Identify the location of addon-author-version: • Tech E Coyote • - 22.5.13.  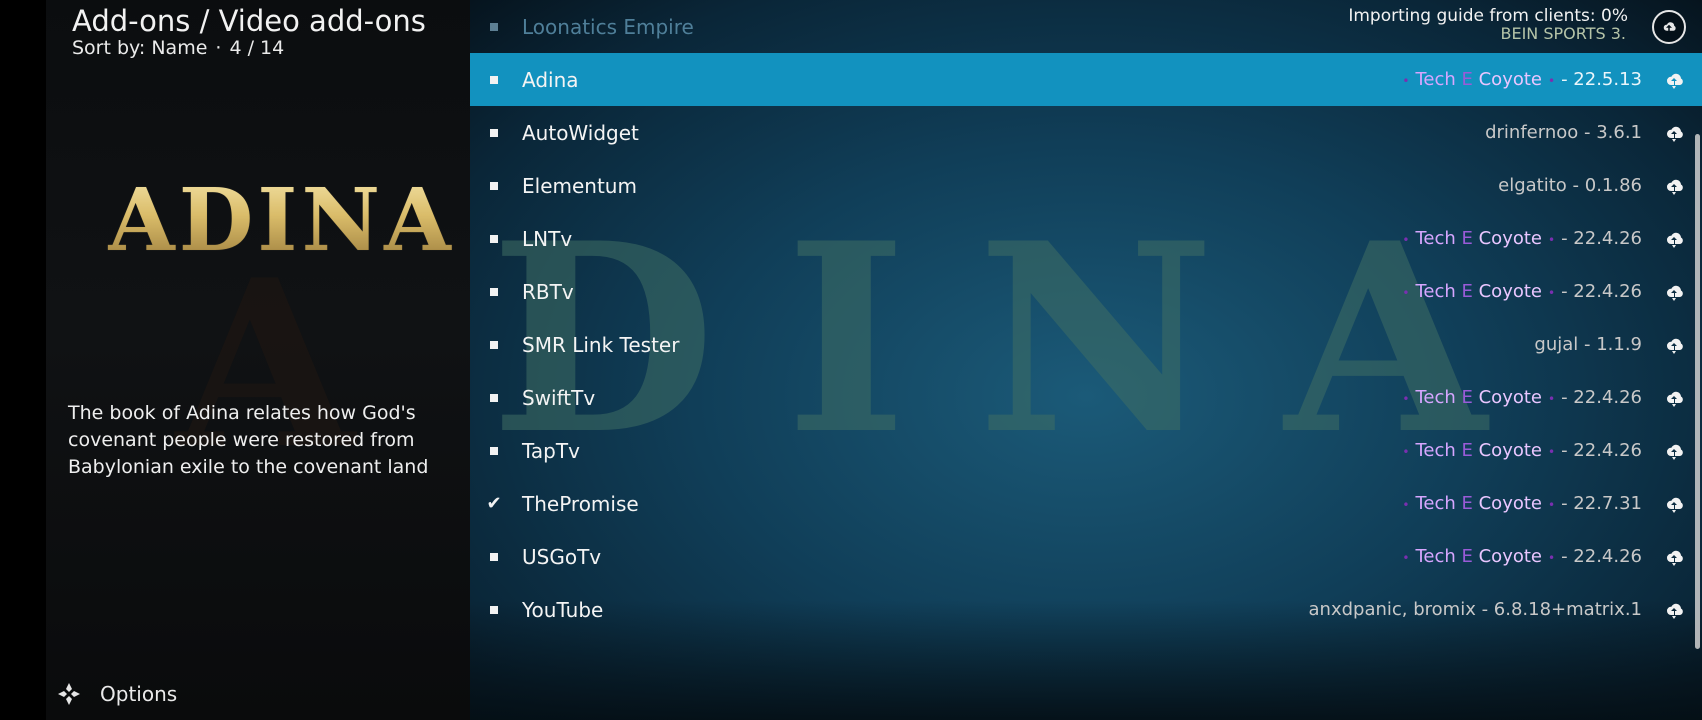
(1519, 79).